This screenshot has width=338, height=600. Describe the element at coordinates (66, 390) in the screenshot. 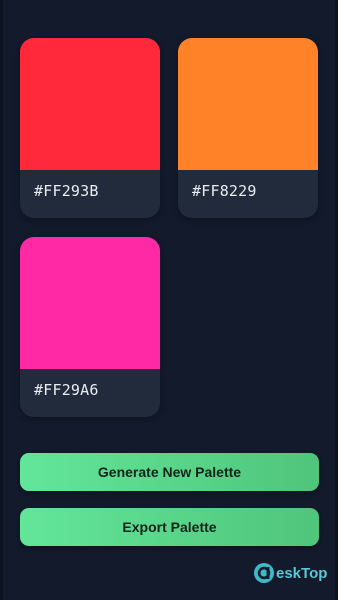

I see `color-hex-label: #FF29A6` at that location.